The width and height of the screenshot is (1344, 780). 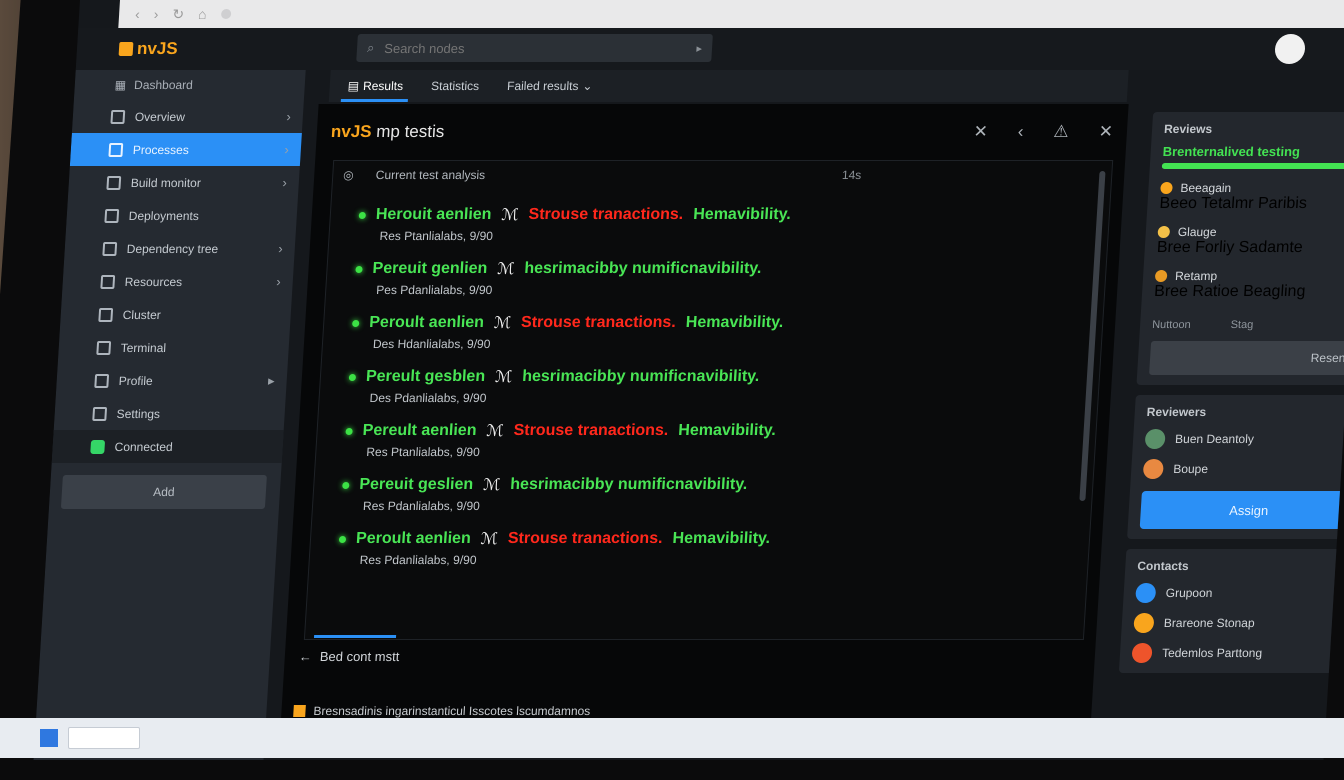 What do you see at coordinates (598, 649) in the screenshot?
I see `panel-footer: ← Bed cont mstt` at bounding box center [598, 649].